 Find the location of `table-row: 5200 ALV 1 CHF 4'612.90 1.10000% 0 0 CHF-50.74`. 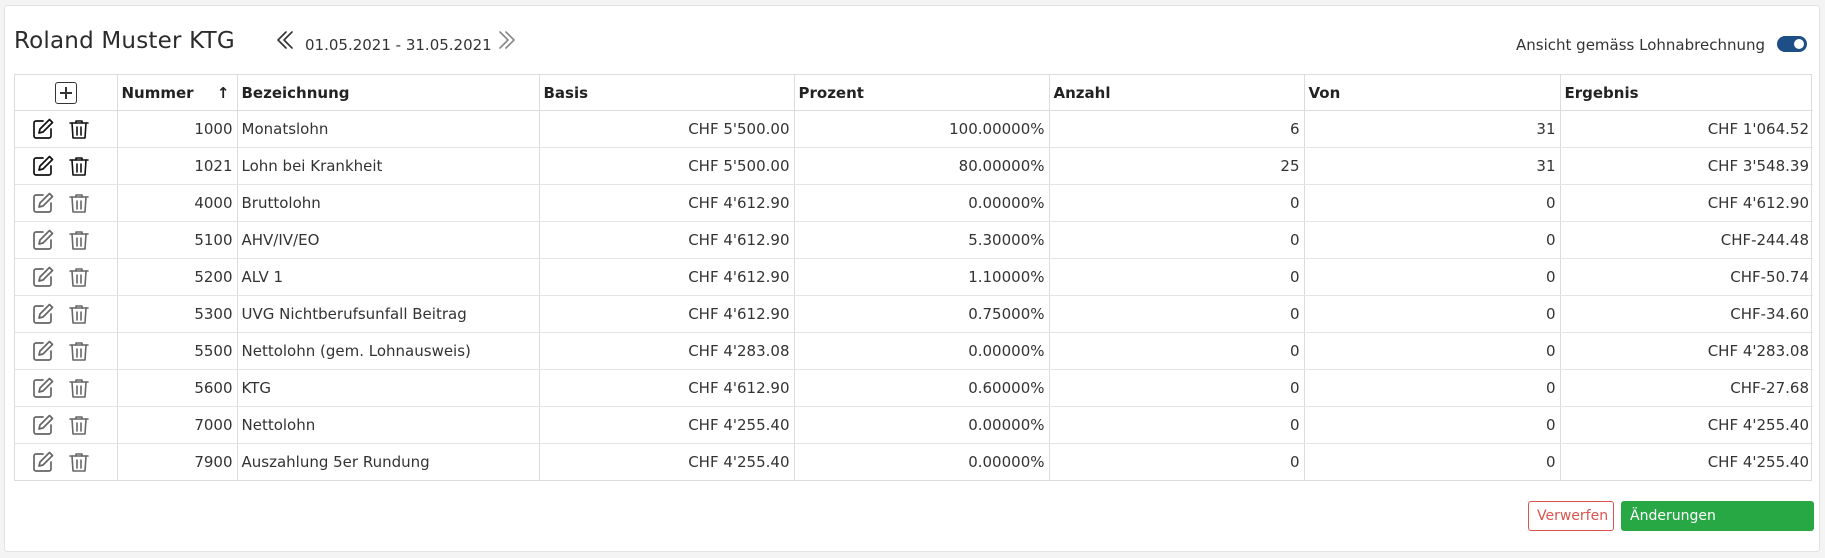

table-row: 5200 ALV 1 CHF 4'612.90 1.10000% 0 0 CHF-50.74 is located at coordinates (914, 277).